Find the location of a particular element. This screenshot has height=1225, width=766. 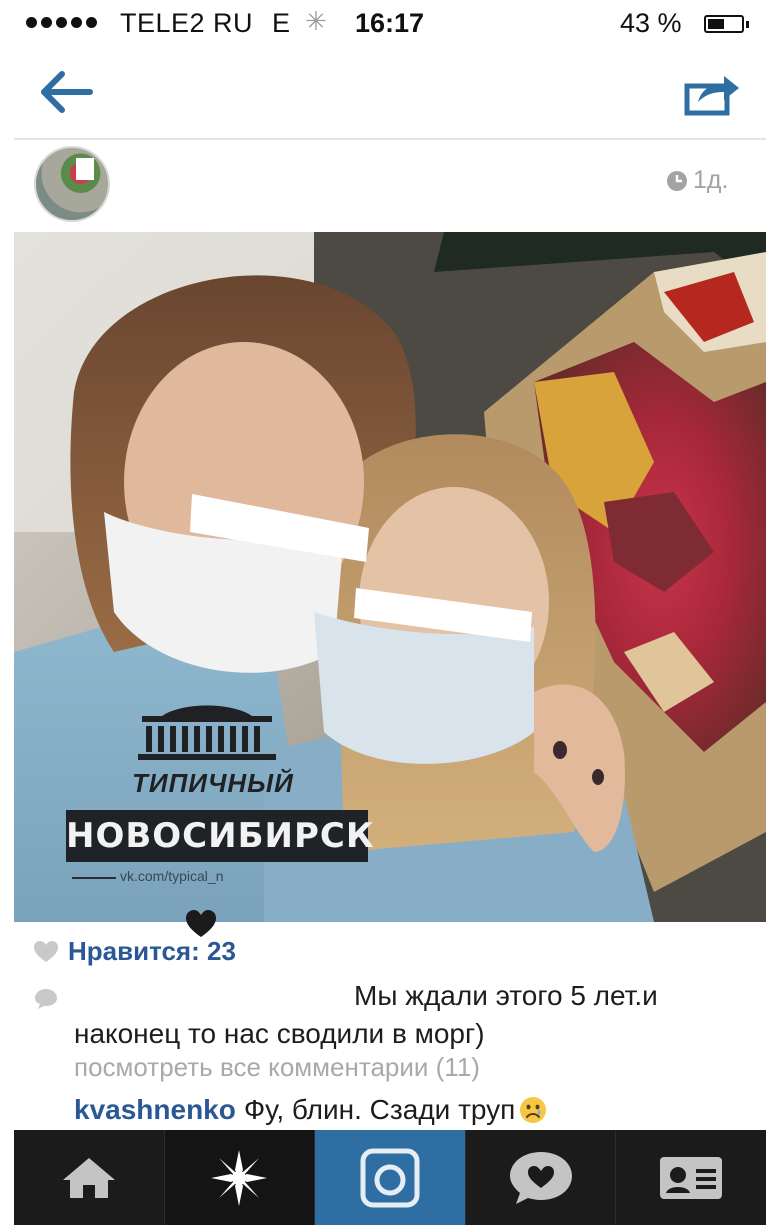

tab-camera is located at coordinates (390, 1177).